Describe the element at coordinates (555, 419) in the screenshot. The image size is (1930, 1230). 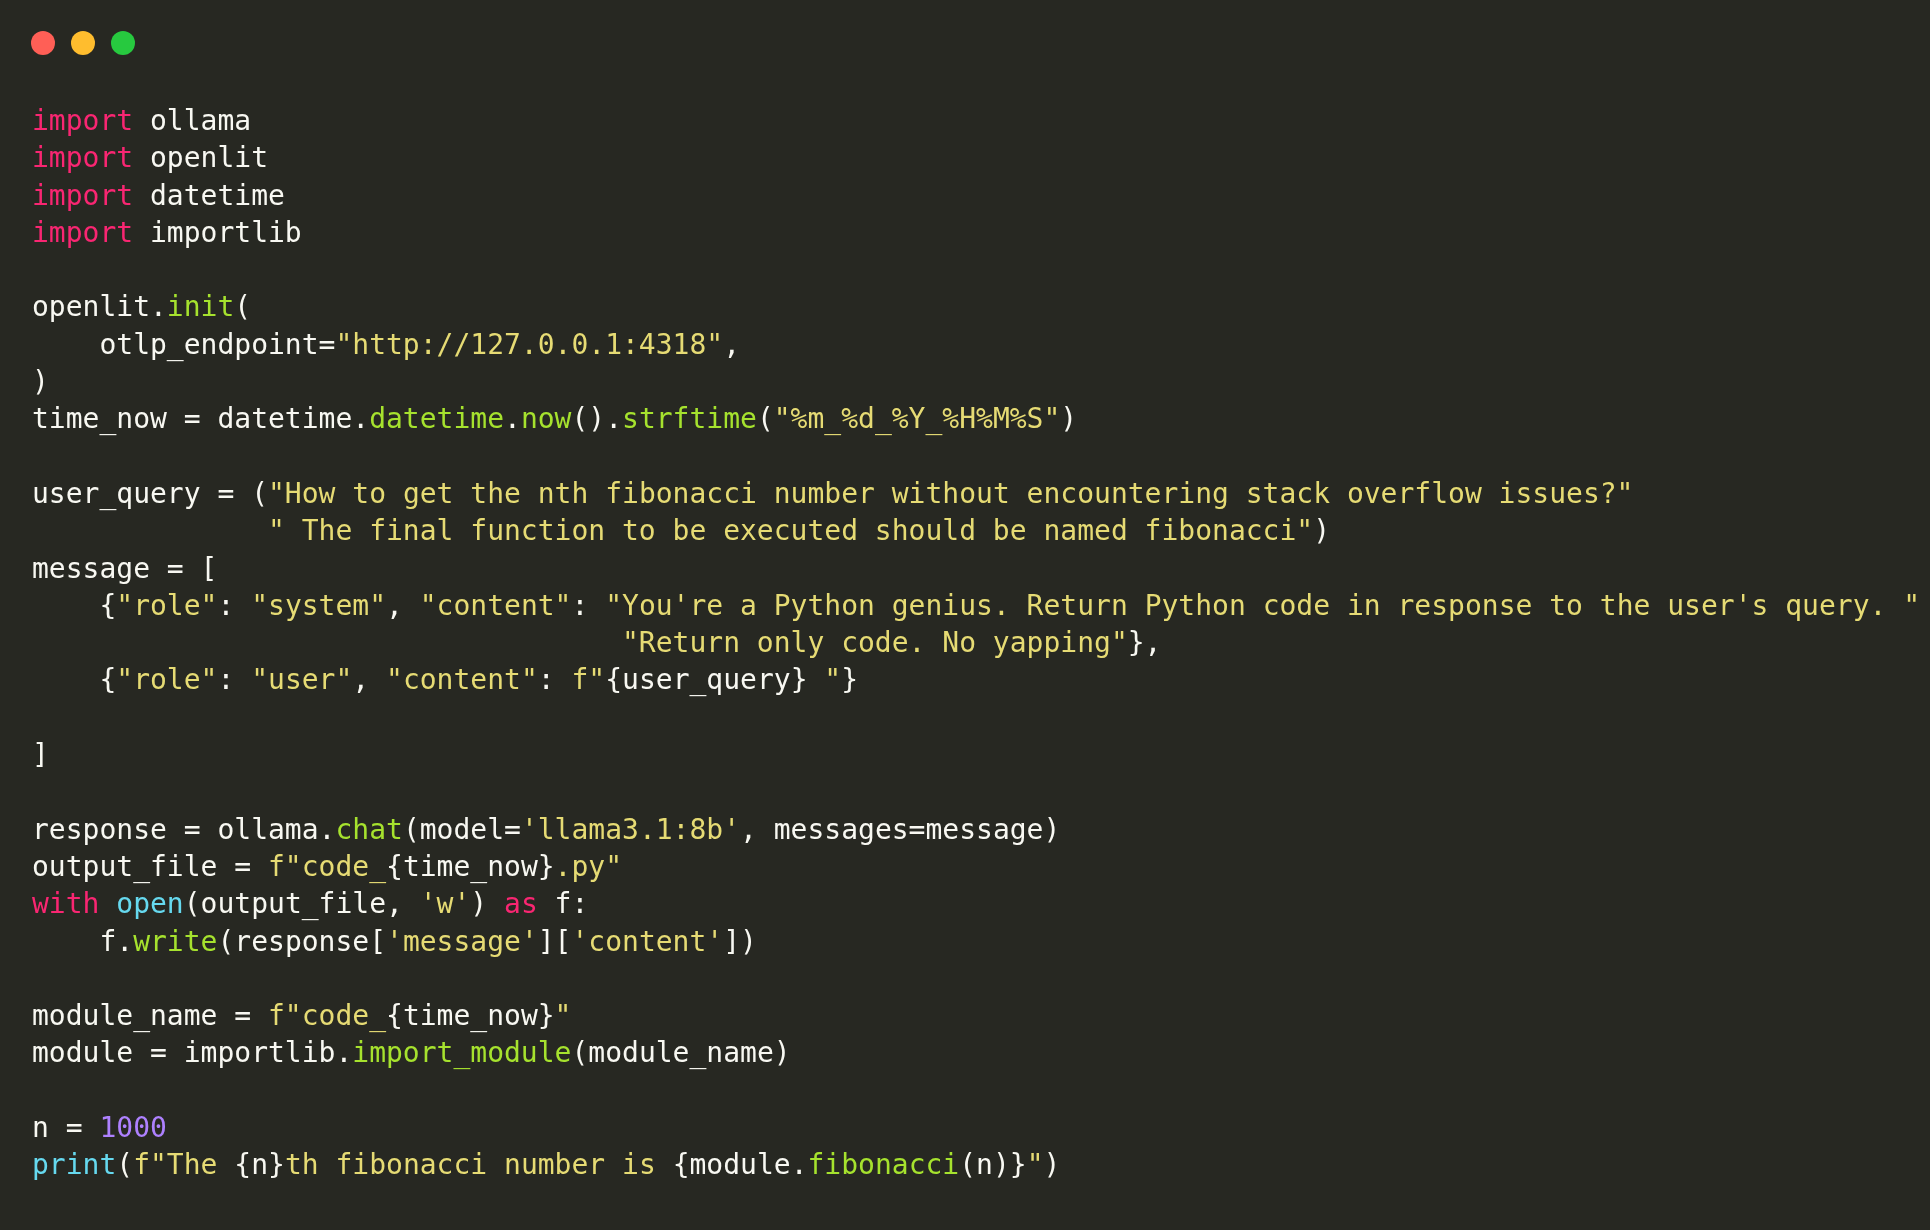
I see `code-line: time_now = datetime.datetime.now().strftime("%m_%d_%Y_%H%M%S")` at that location.